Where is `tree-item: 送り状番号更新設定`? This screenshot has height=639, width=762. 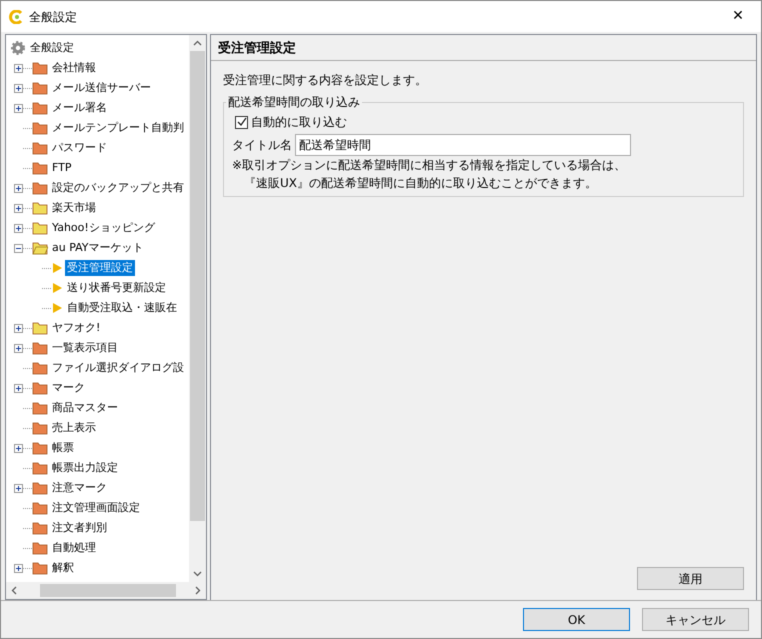 tree-item: 送り状番号更新設定 is located at coordinates (116, 288).